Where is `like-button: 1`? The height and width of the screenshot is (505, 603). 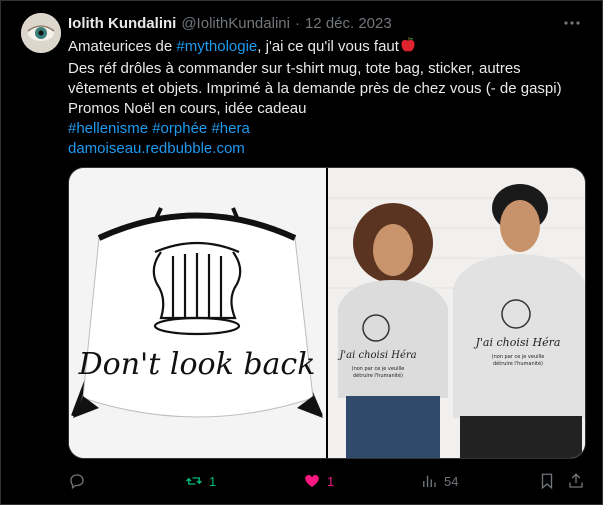 like-button: 1 is located at coordinates (318, 481).